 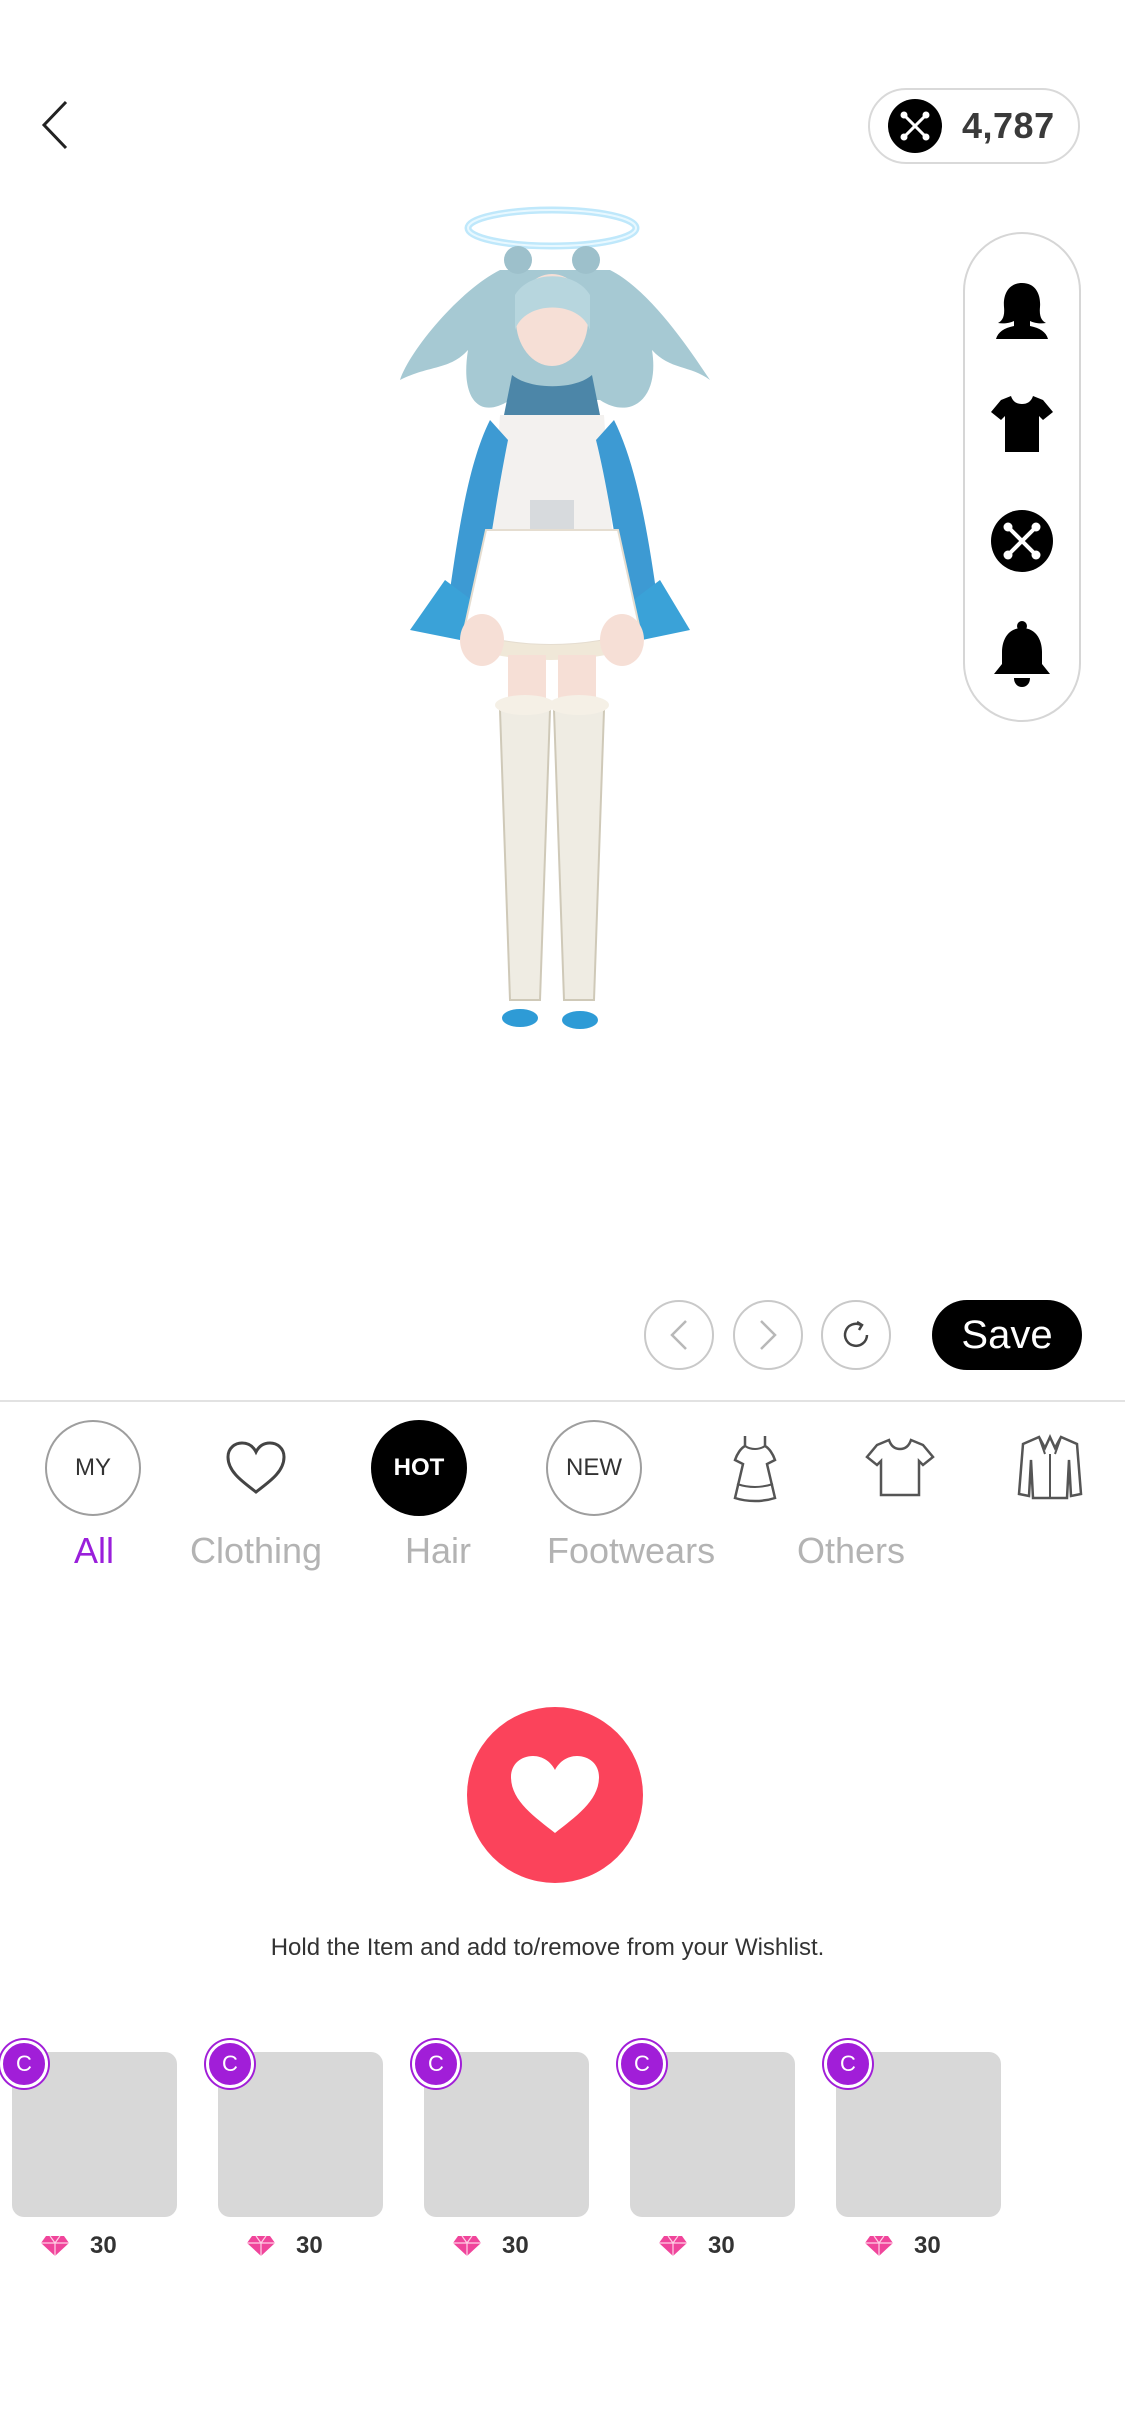 I want to click on wishlist-heart, so click(x=555, y=1795).